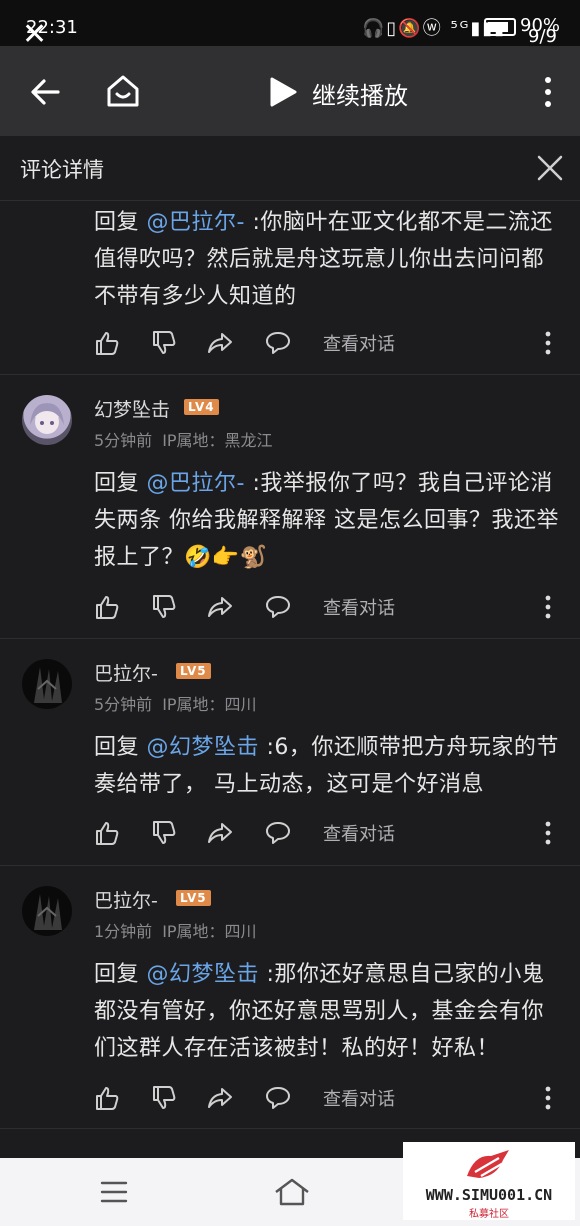  I want to click on back-arrow-icon, so click(46, 92).